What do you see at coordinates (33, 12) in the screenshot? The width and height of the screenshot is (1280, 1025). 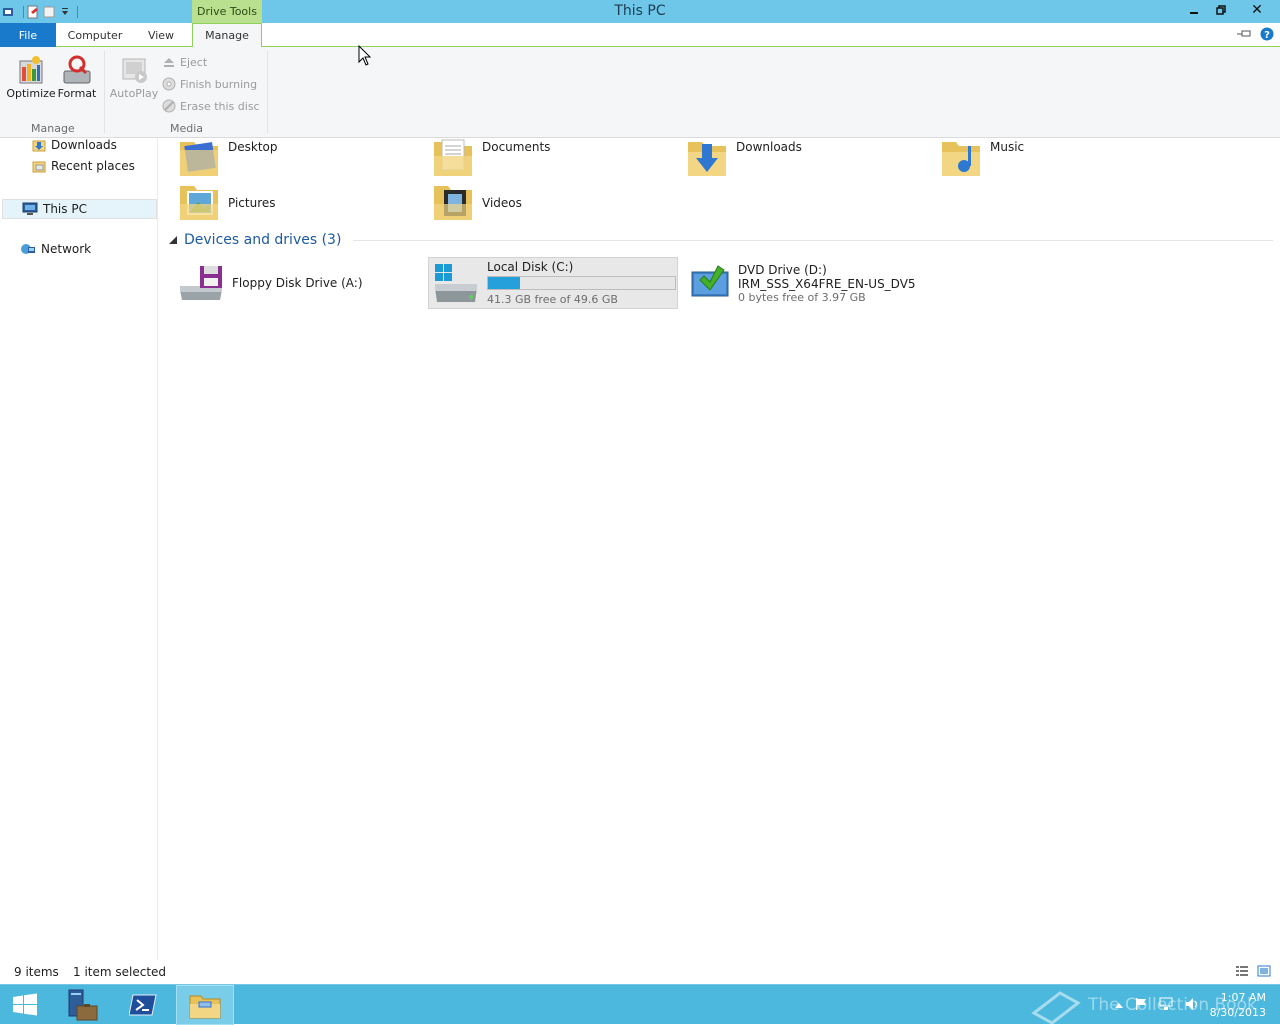 I see `properties-icon` at bounding box center [33, 12].